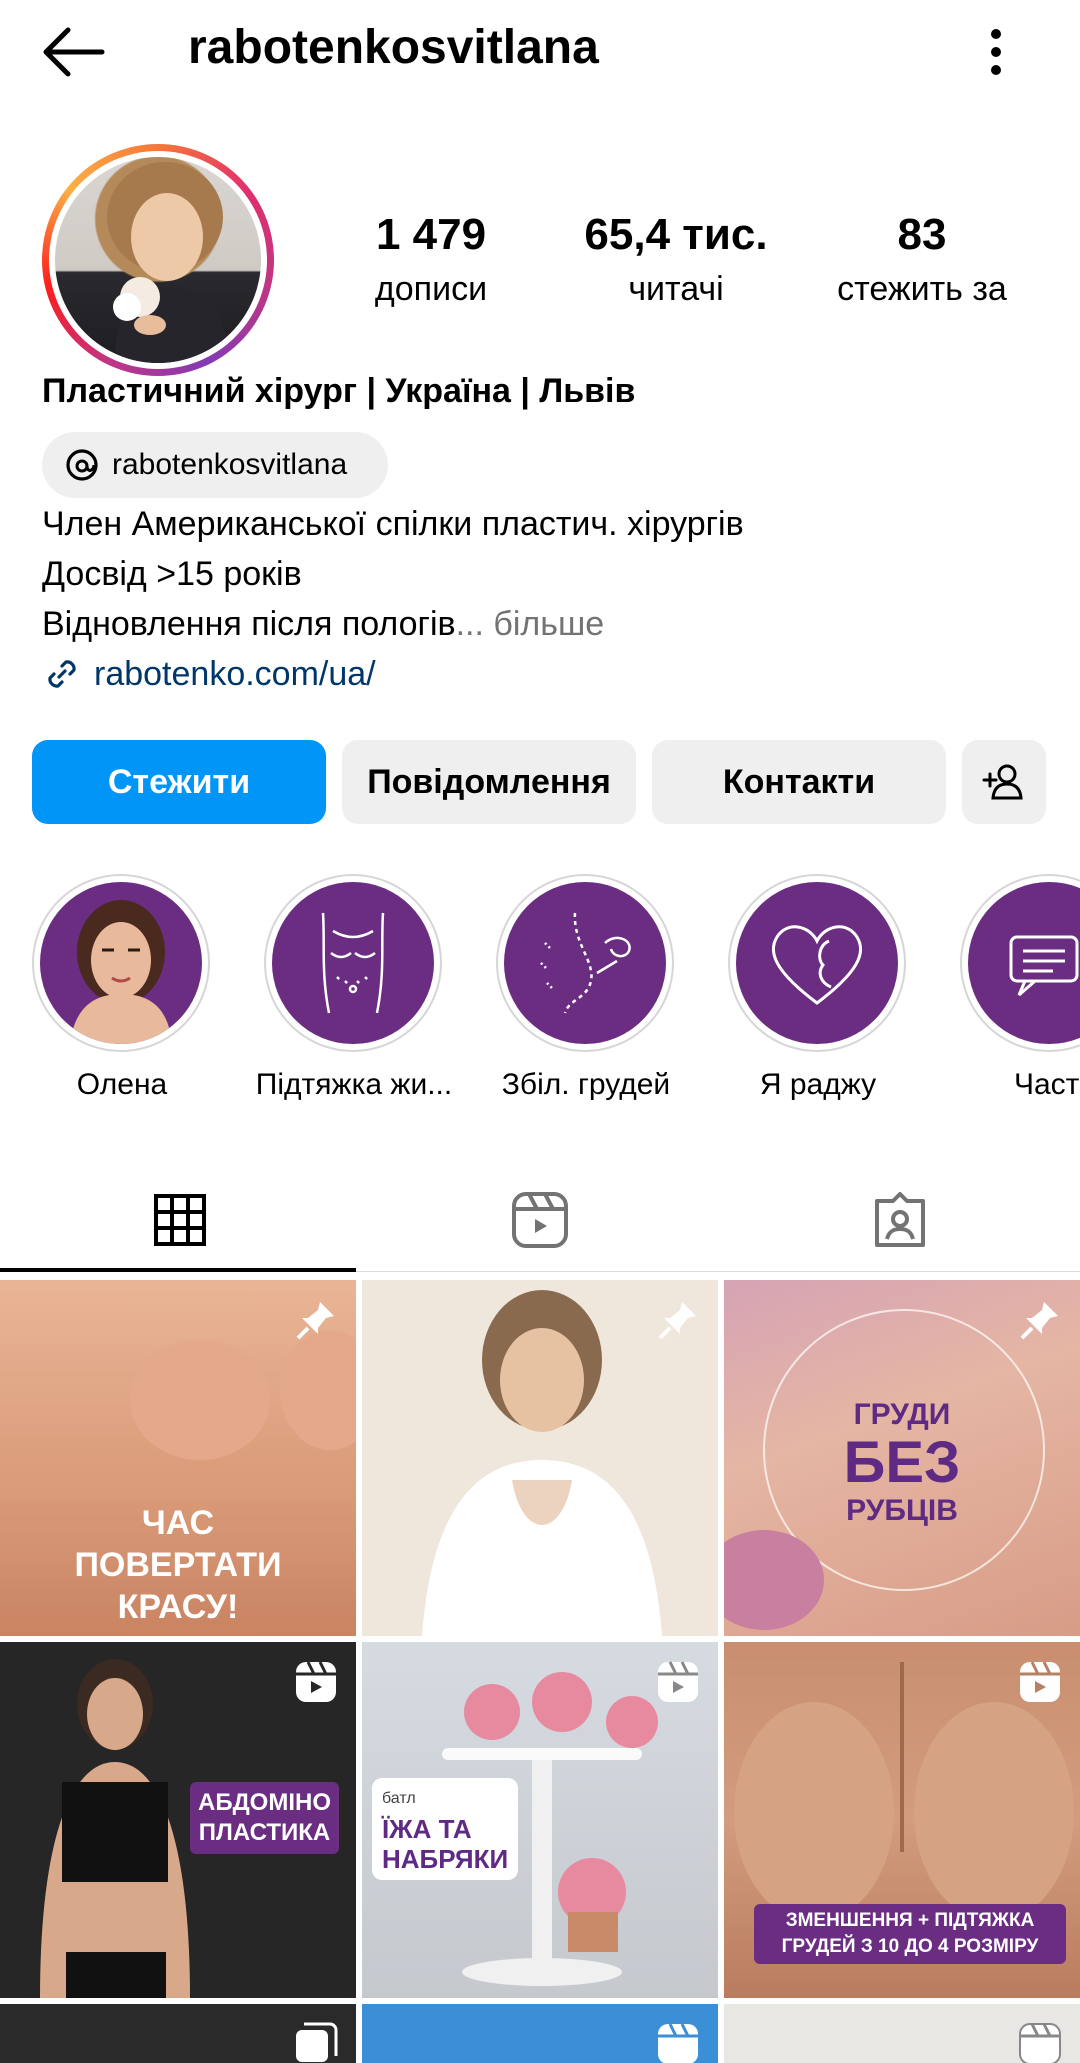 The height and width of the screenshot is (2063, 1080). I want to click on link-icon, so click(62, 674).